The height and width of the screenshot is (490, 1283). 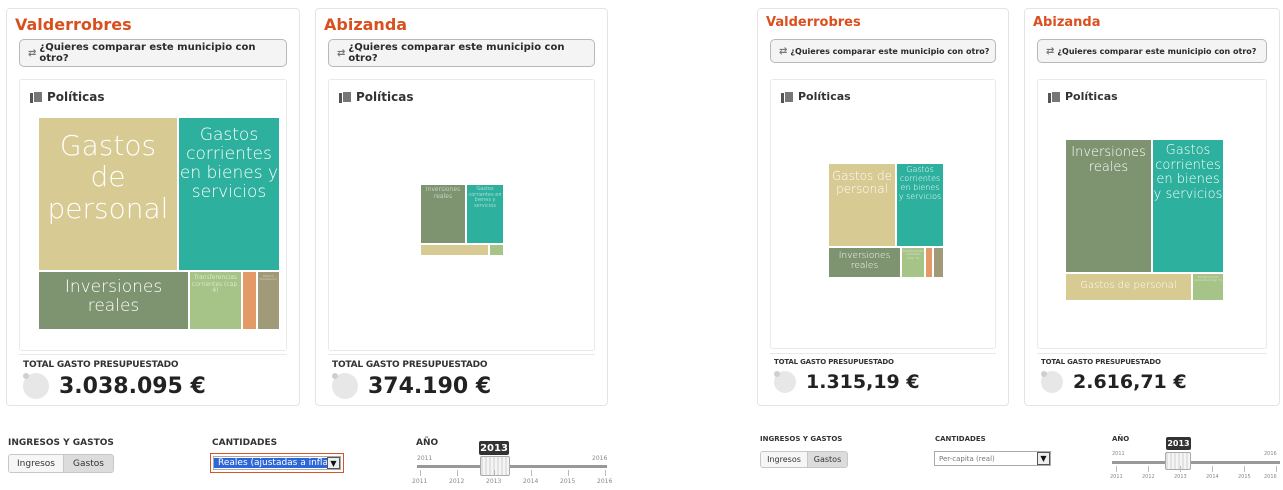 What do you see at coordinates (568, 481) in the screenshot?
I see `slider-tick-label: 2015` at bounding box center [568, 481].